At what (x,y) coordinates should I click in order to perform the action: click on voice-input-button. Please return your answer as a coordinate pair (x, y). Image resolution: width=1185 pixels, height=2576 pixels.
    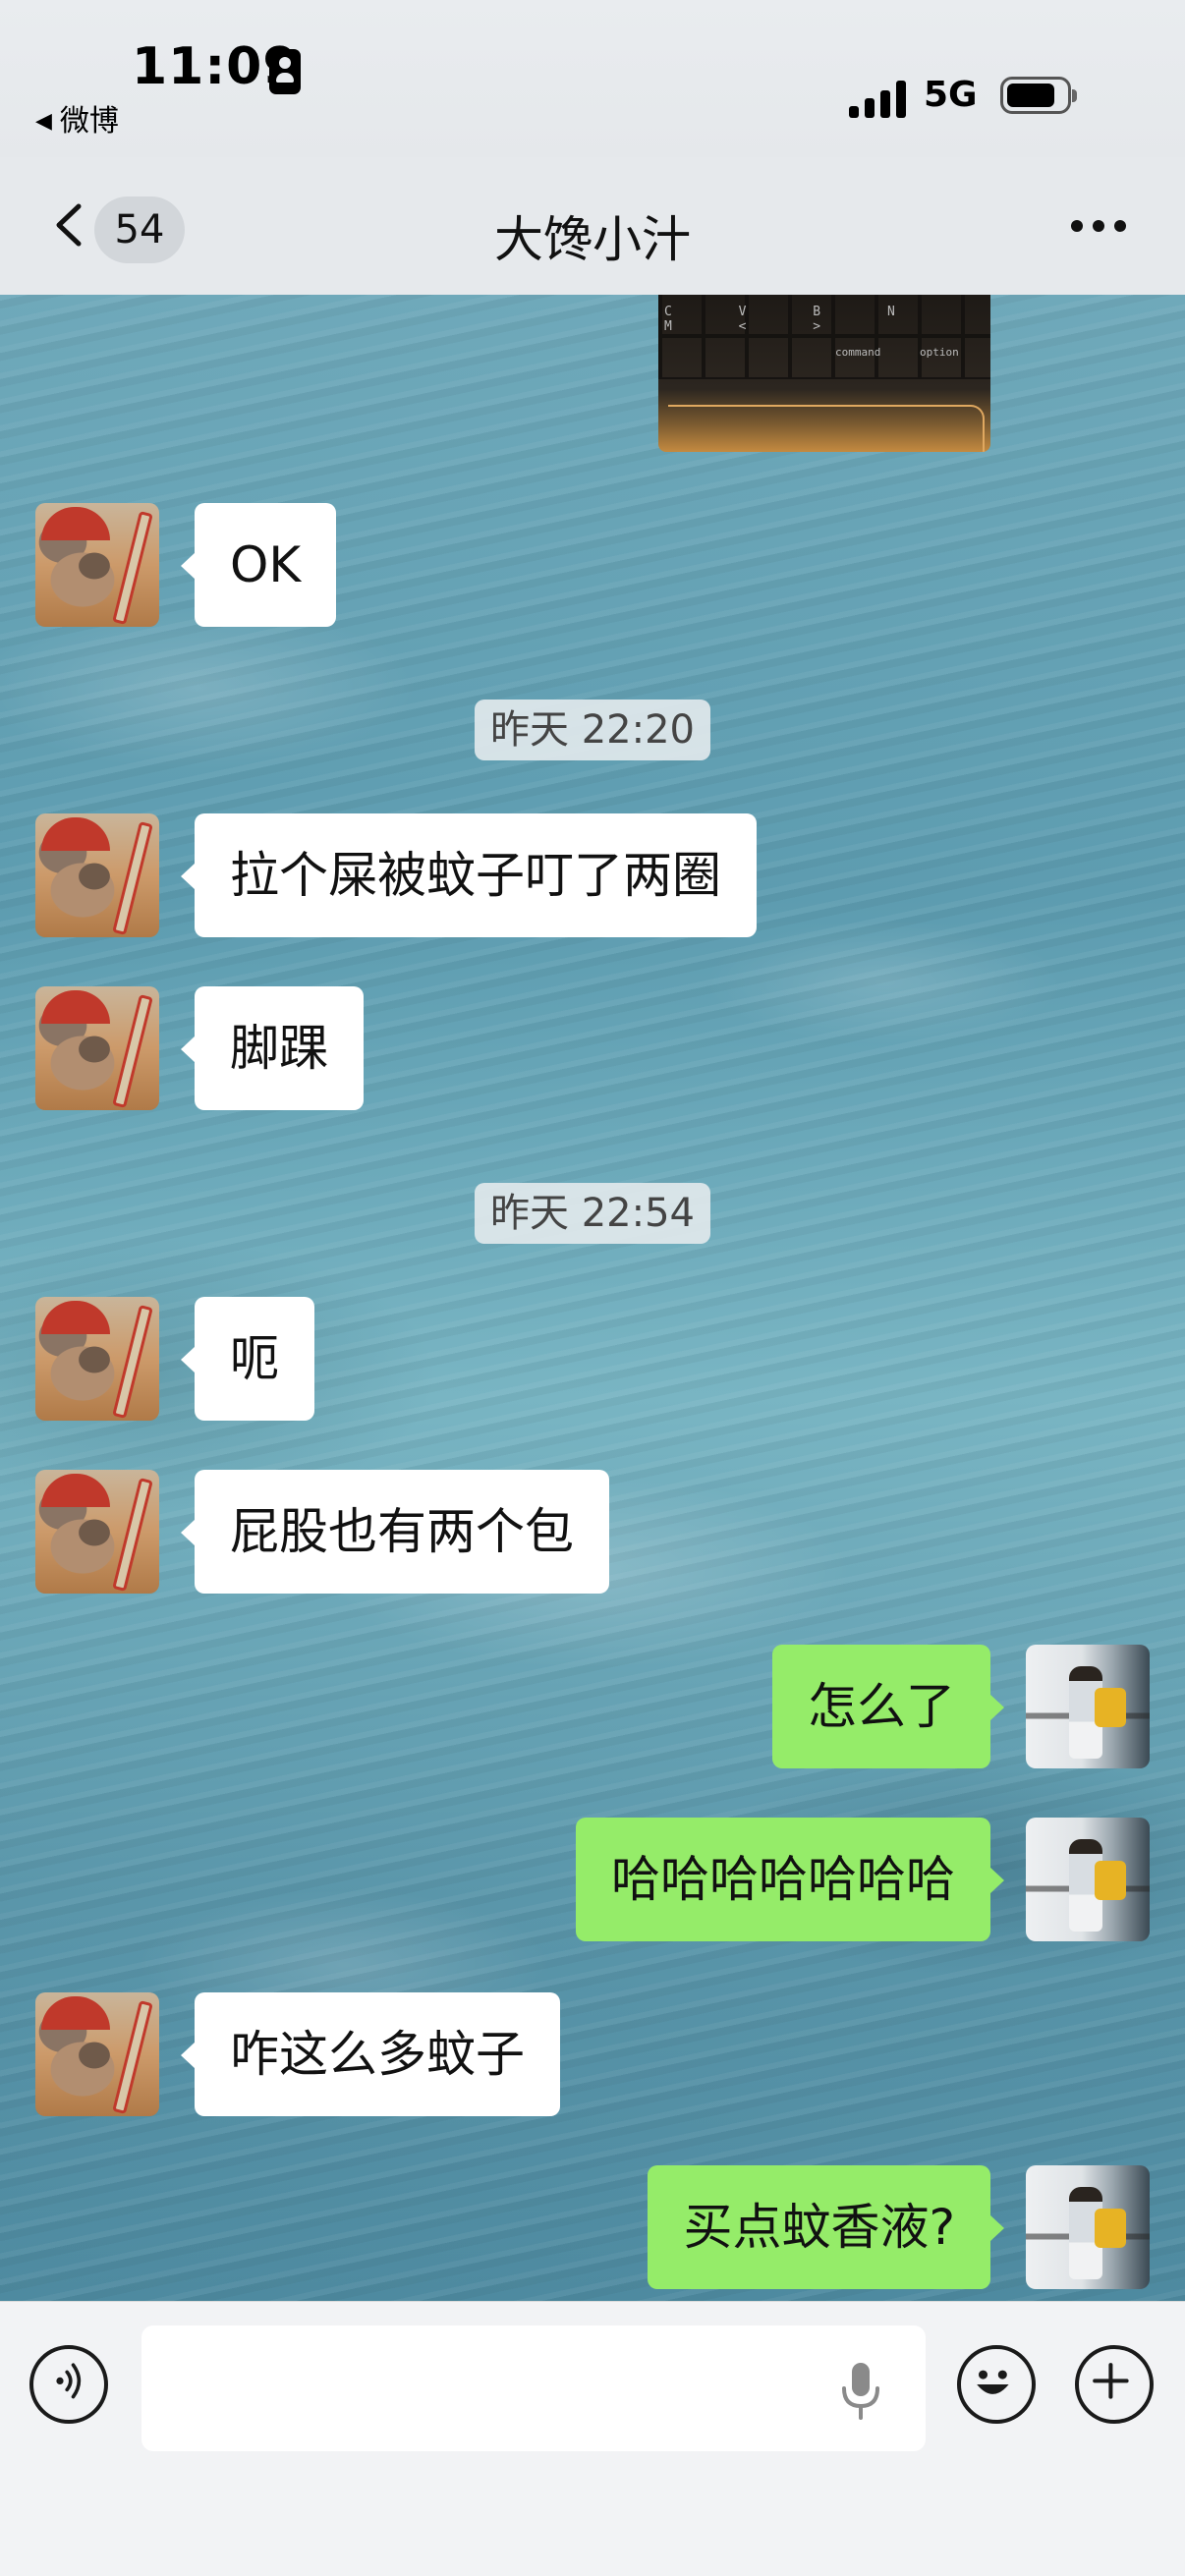
    Looking at the image, I should click on (68, 2384).